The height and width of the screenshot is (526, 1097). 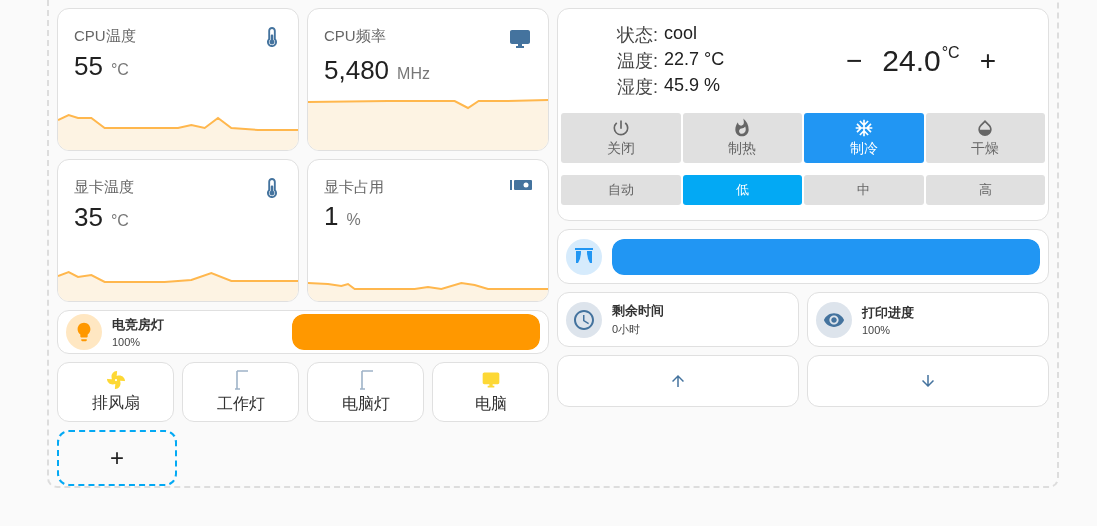 I want to click on graphics-card-icon, so click(x=521, y=185).